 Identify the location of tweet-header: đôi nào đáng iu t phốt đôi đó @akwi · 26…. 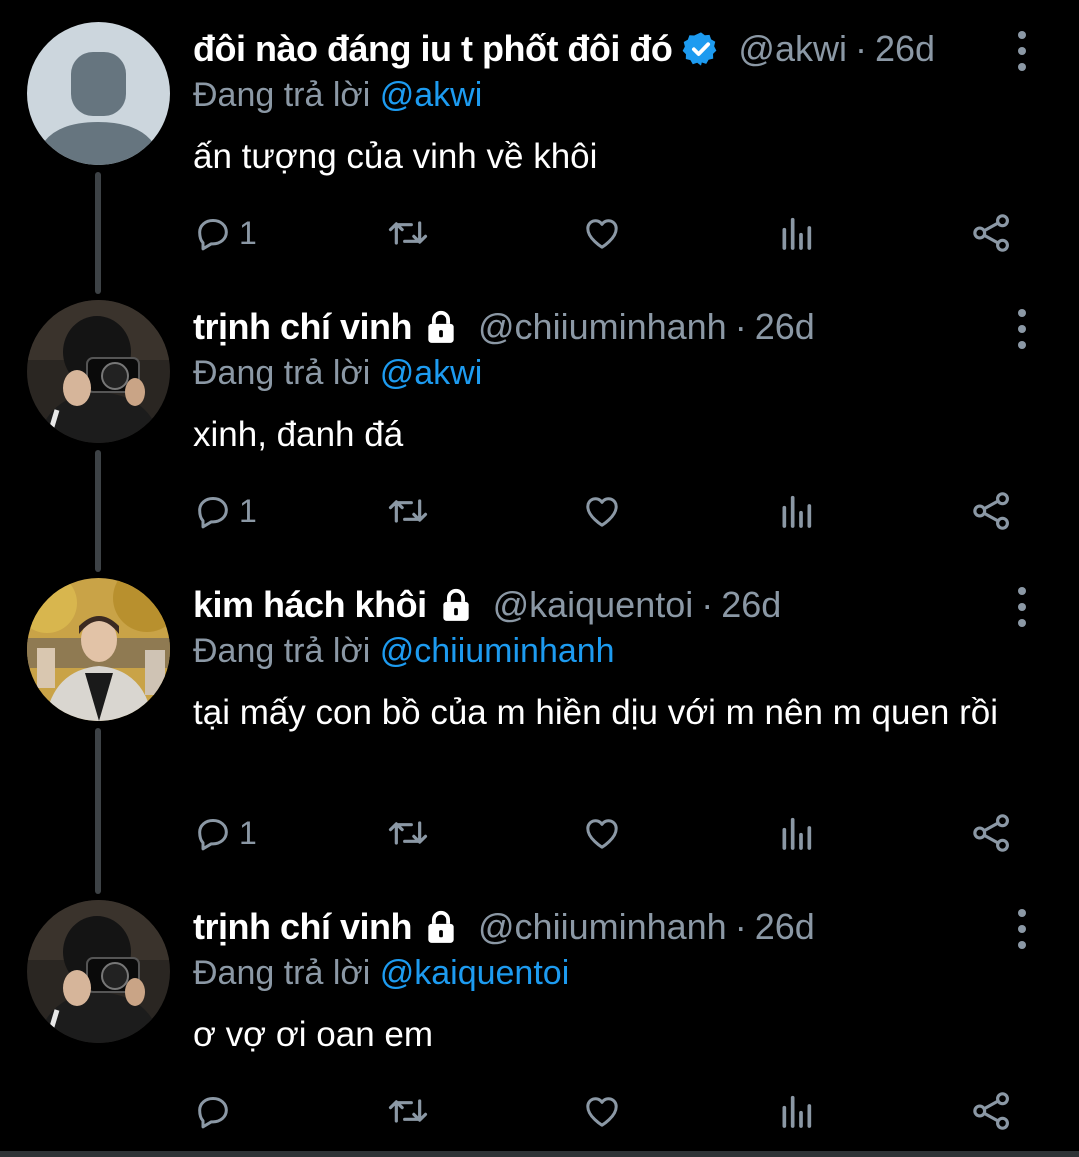
(596, 49).